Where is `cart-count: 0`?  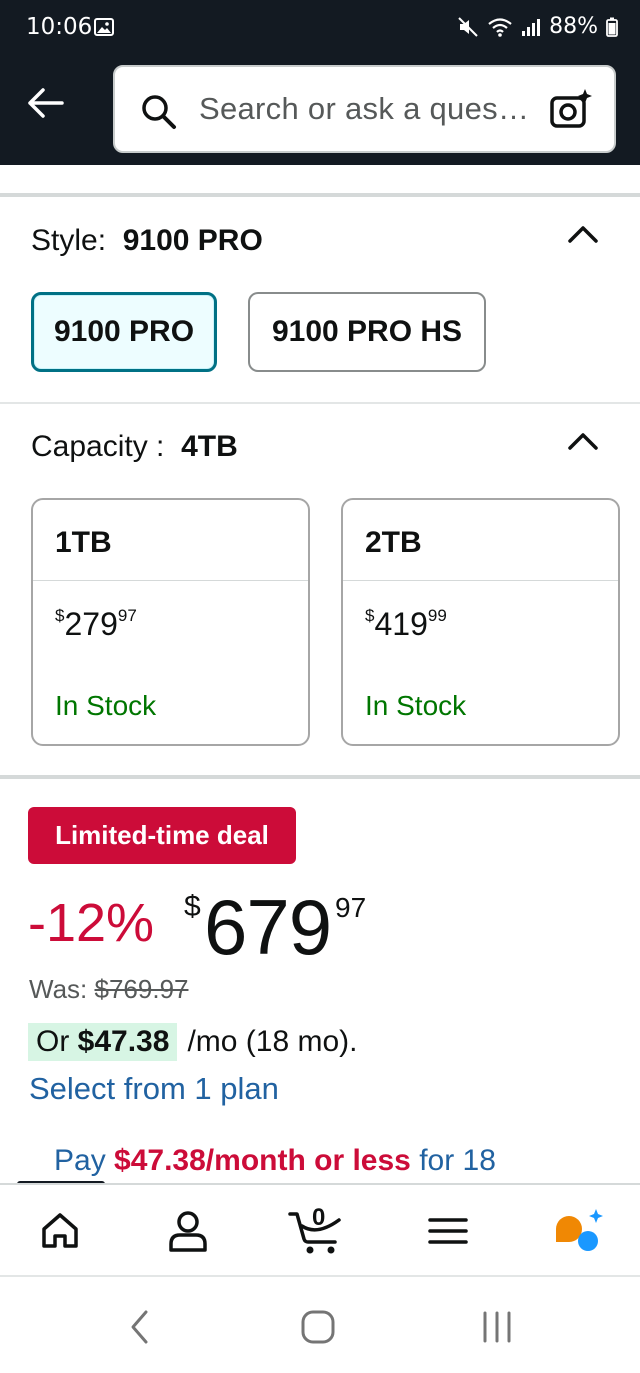
cart-count: 0 is located at coordinates (319, 1217).